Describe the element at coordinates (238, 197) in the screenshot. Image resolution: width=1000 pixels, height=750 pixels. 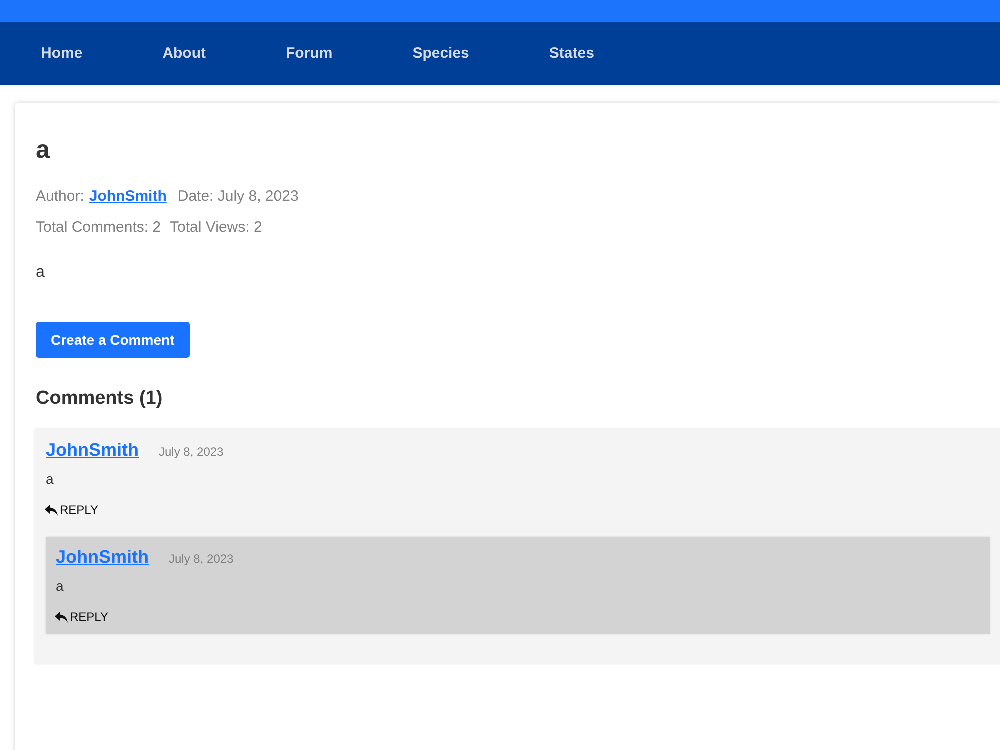
I see `post-date: Date: July 8, 2023` at that location.